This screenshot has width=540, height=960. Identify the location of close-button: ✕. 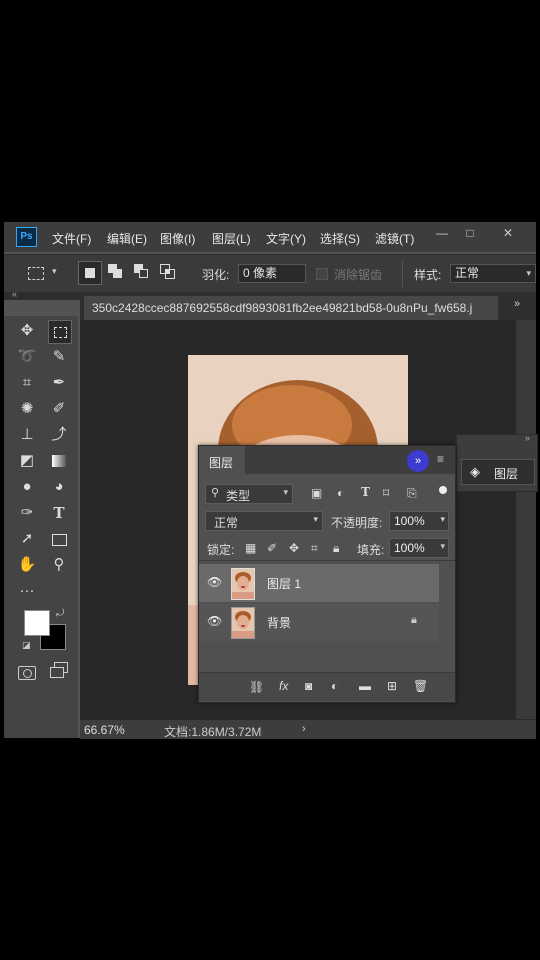
(508, 233).